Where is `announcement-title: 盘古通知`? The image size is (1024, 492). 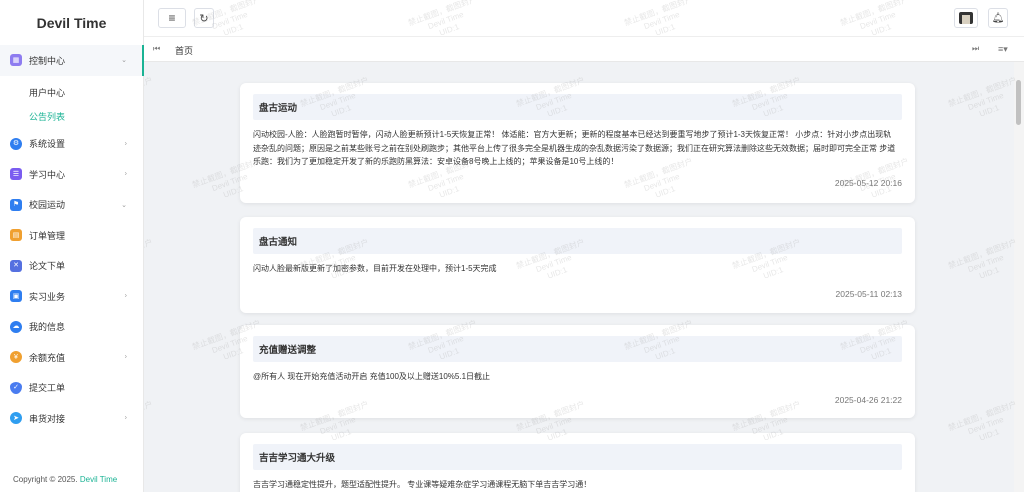 announcement-title: 盘古通知 is located at coordinates (577, 241).